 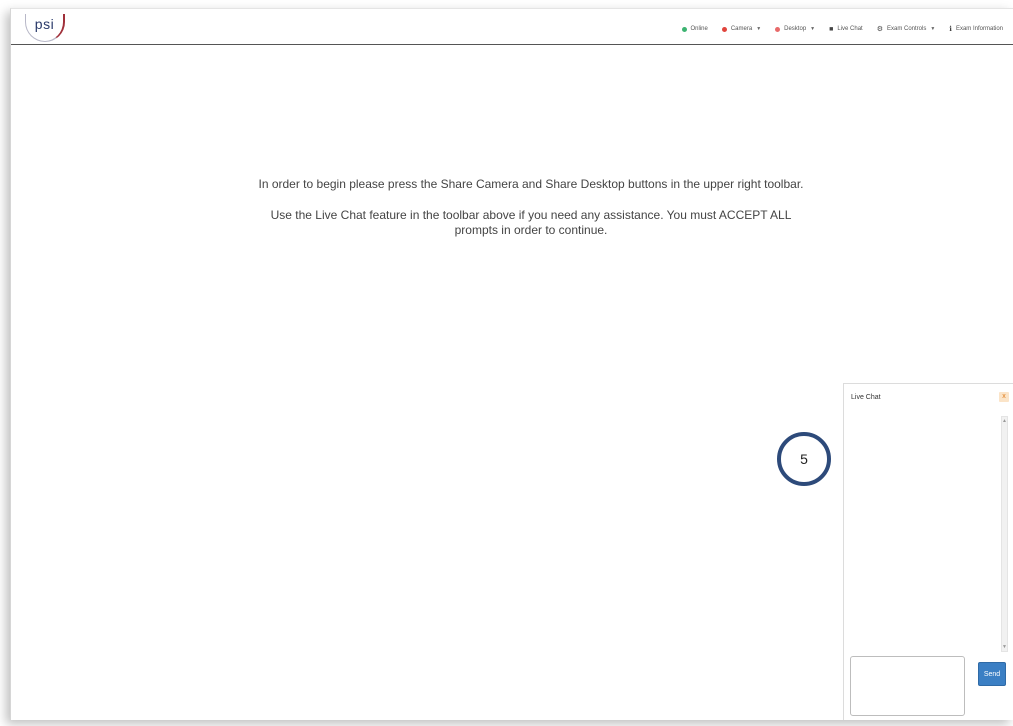 I want to click on toolbar-exam-information: ℹ Exam Information, so click(x=976, y=29).